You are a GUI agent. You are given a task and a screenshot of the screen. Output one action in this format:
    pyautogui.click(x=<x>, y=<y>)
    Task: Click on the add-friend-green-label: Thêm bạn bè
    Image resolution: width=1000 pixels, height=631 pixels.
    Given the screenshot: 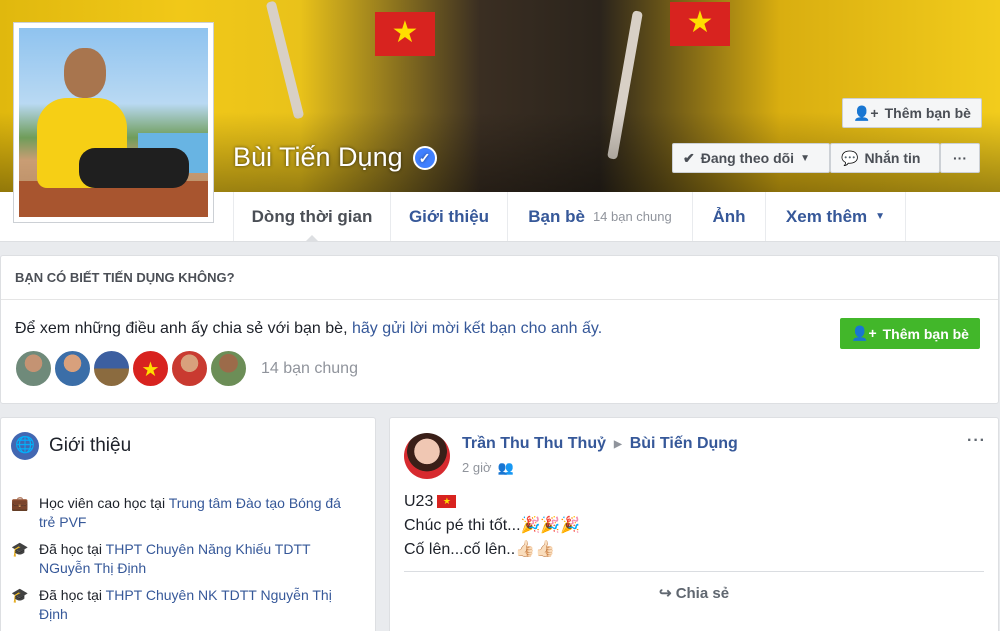 What is the action you would take?
    pyautogui.click(x=925, y=333)
    